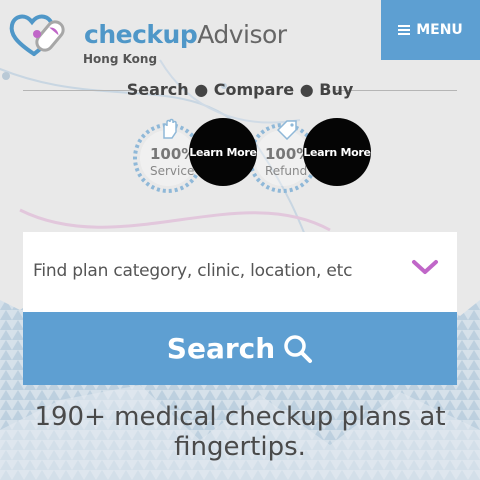  What do you see at coordinates (221, 348) in the screenshot?
I see `search-button-label: Search` at bounding box center [221, 348].